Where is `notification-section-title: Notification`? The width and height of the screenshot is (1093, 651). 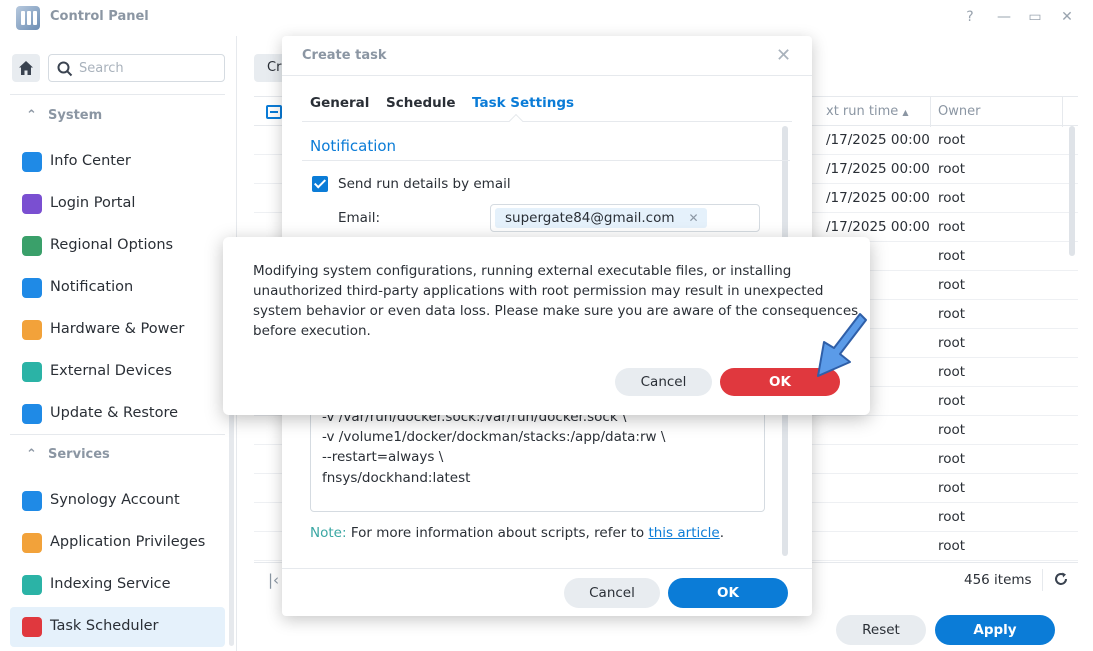 notification-section-title: Notification is located at coordinates (353, 146).